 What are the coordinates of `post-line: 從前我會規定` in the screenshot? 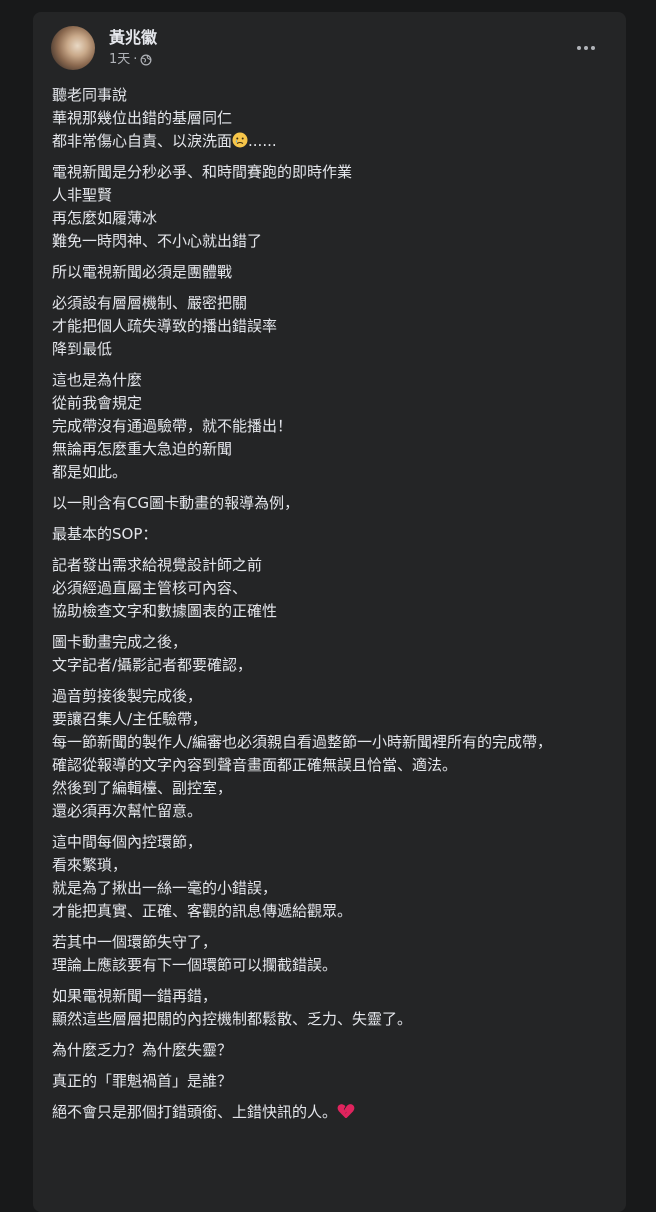 It's located at (97, 403).